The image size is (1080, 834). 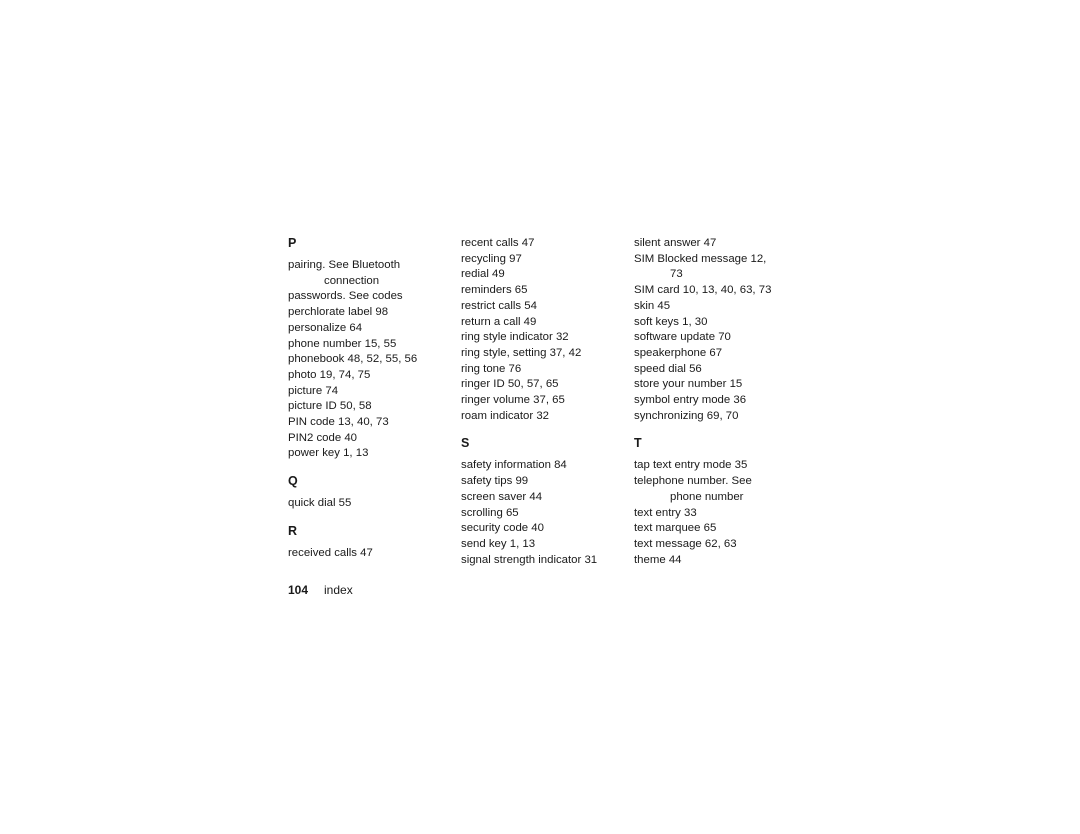 What do you see at coordinates (292, 243) in the screenshot?
I see `letter-heading-p: P` at bounding box center [292, 243].